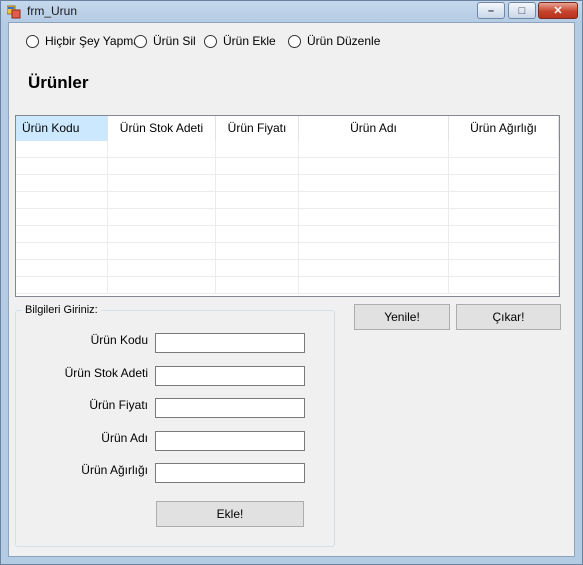  Describe the element at coordinates (230, 343) in the screenshot. I see `product-code-field` at that location.